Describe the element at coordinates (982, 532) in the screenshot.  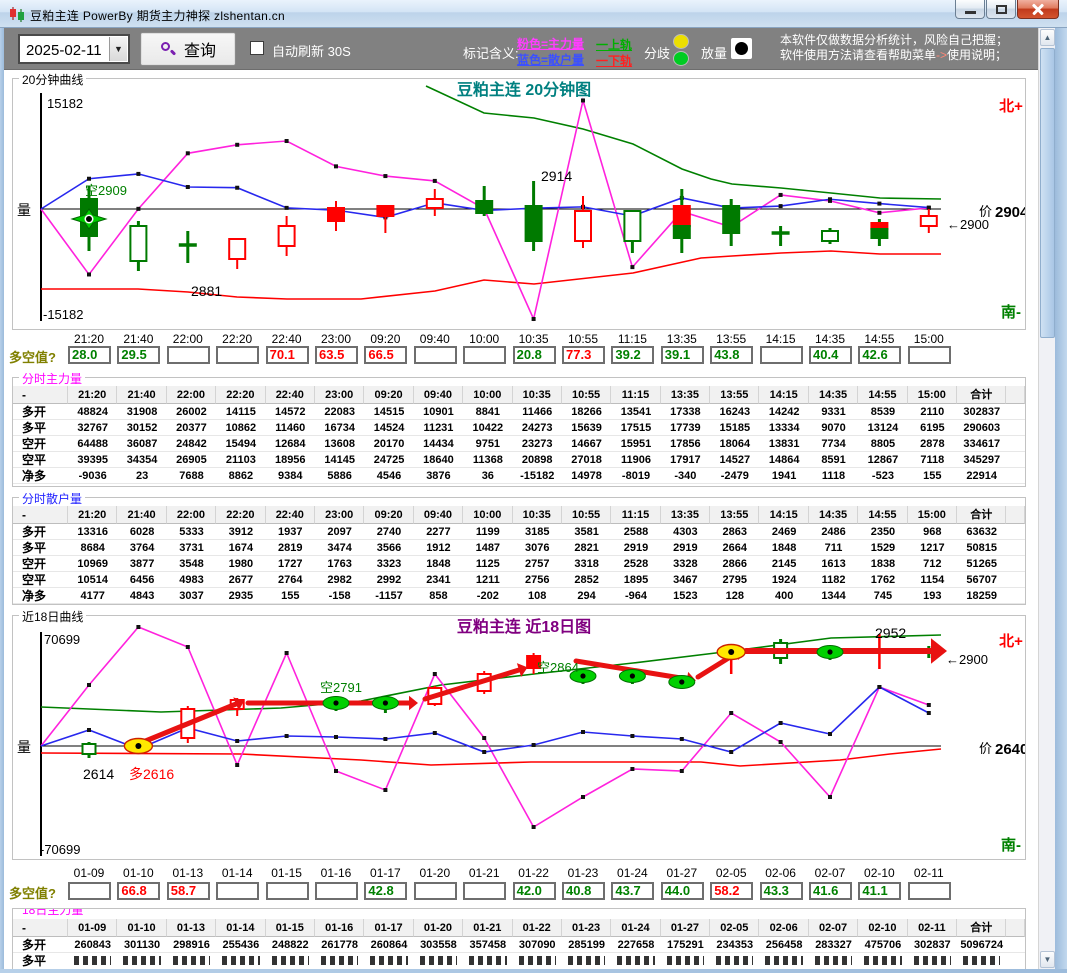
I see `table-cell: 63632` at that location.